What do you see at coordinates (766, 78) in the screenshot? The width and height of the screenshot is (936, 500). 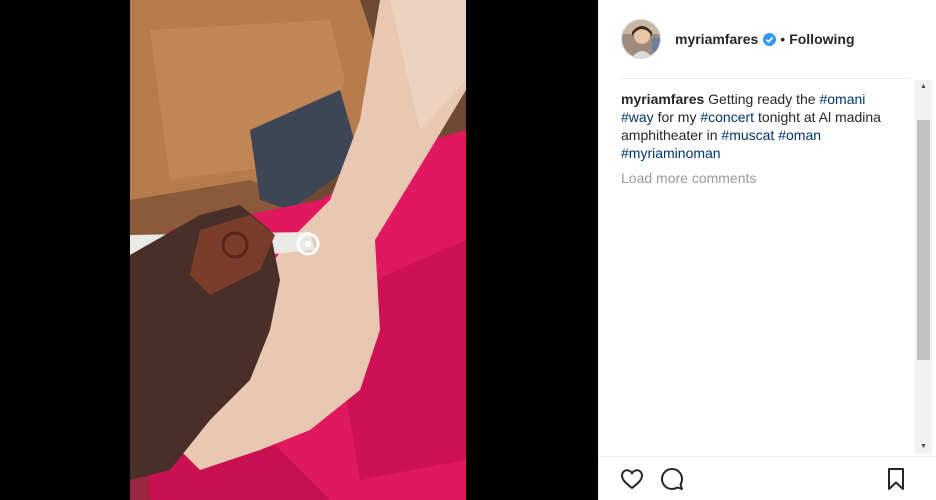 I see `header-divider` at bounding box center [766, 78].